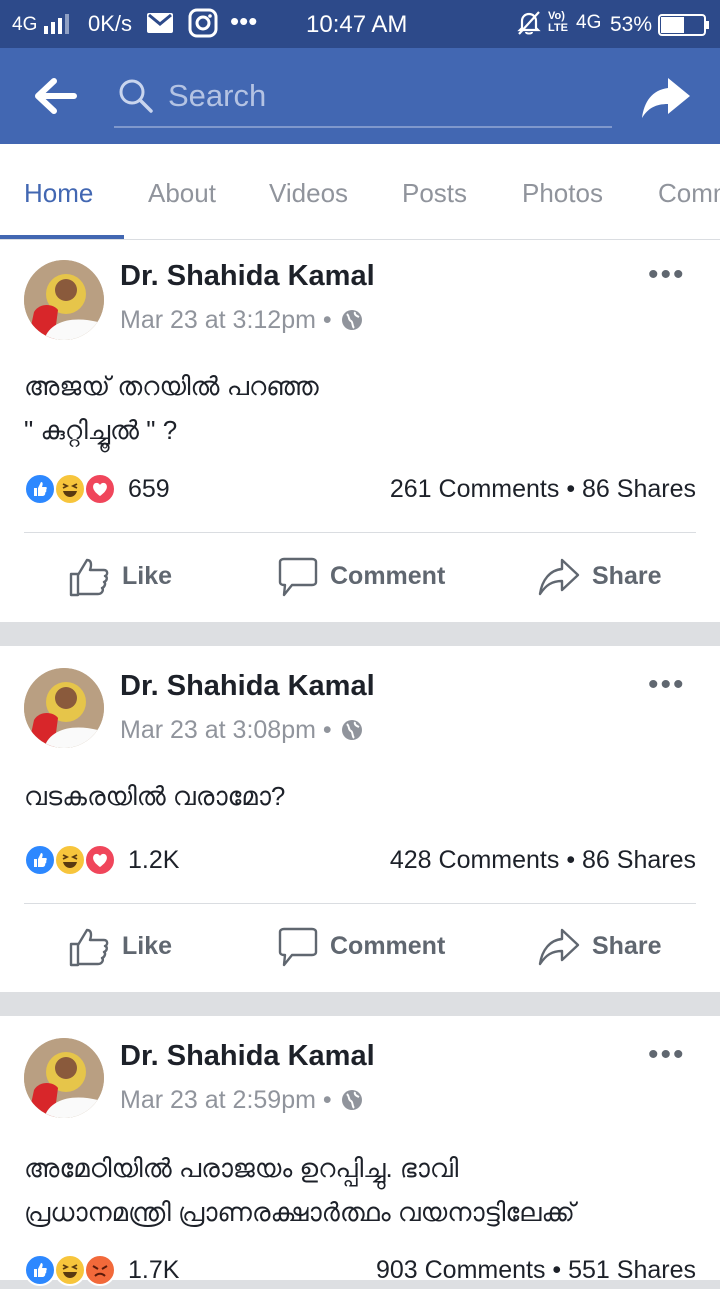  I want to click on network-label: 4G, so click(25, 24).